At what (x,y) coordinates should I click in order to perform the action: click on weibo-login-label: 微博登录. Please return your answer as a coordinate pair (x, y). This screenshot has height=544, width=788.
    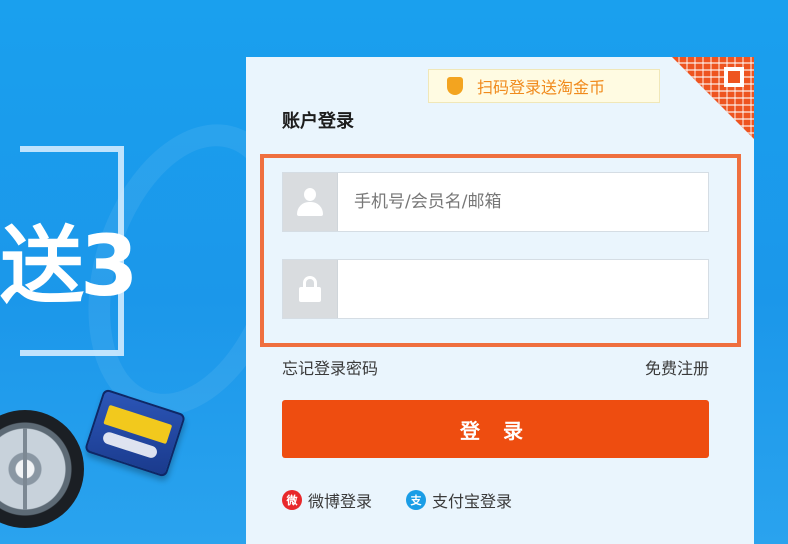
    Looking at the image, I should click on (340, 501).